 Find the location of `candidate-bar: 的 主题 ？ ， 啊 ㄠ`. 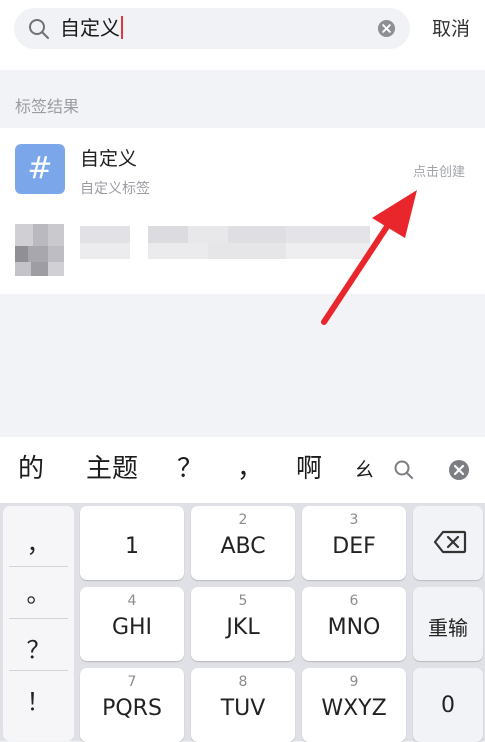

candidate-bar: 的 主题 ？ ， 啊 ㄠ is located at coordinates (242, 470).